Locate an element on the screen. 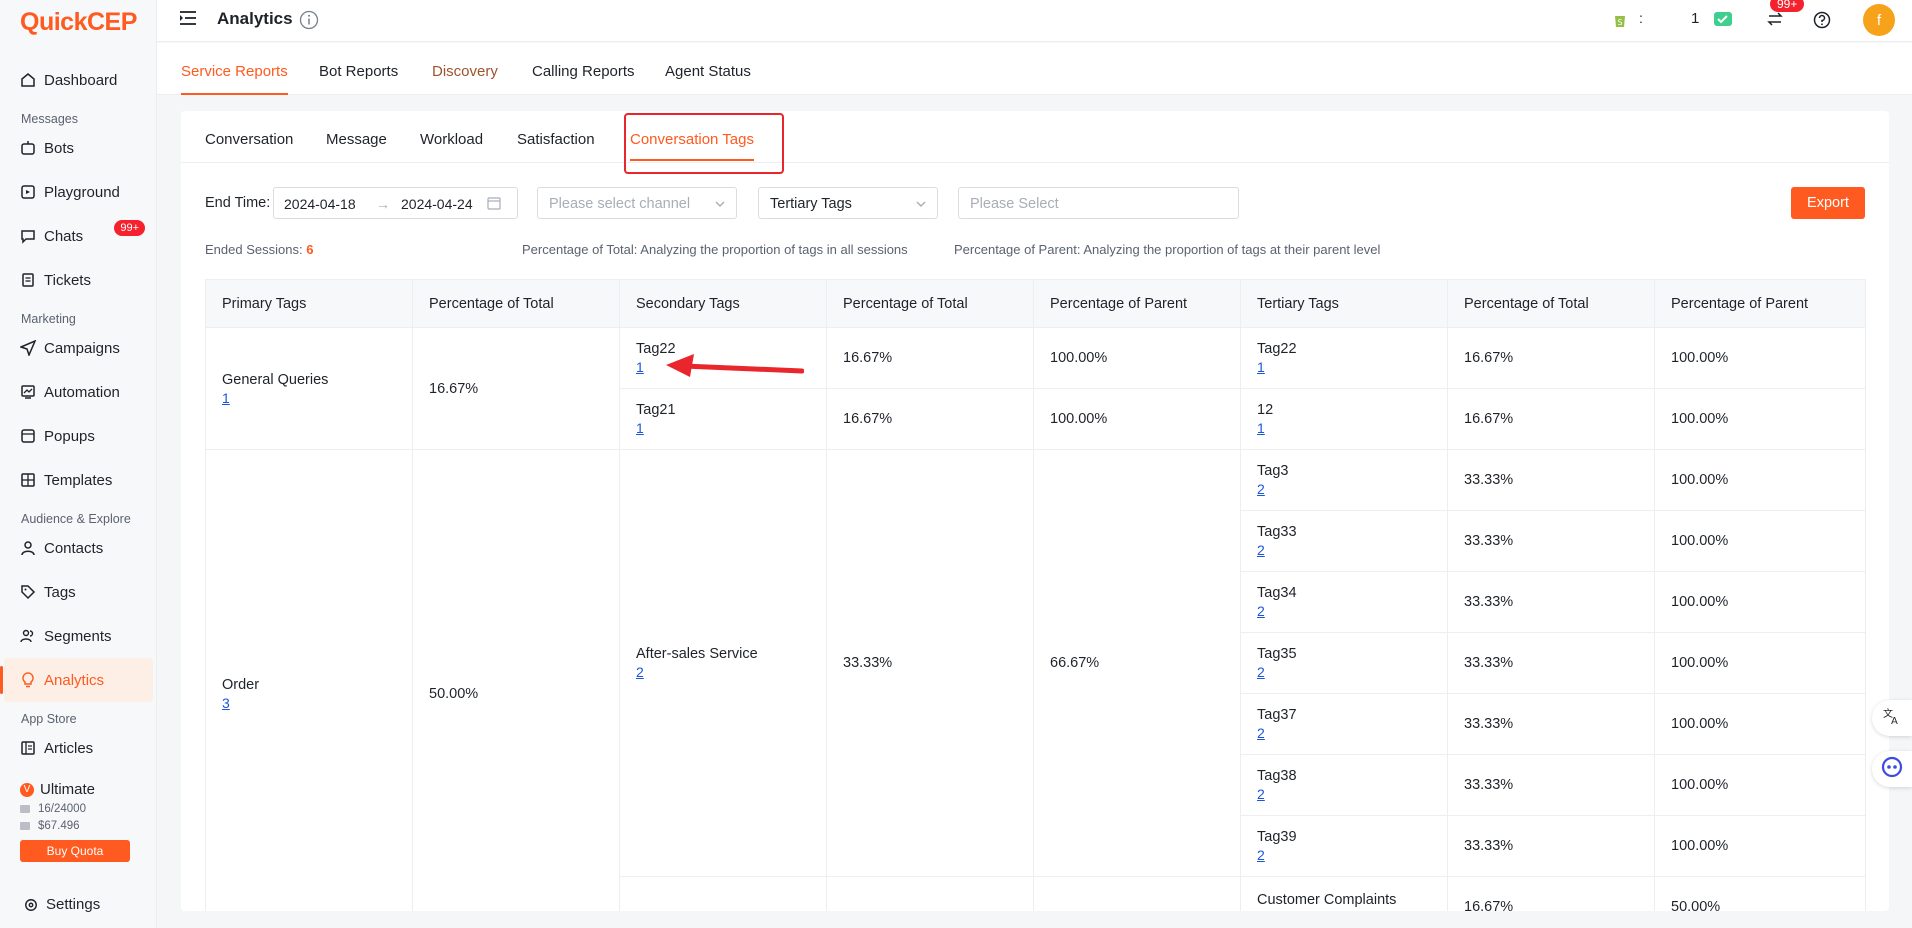 Image resolution: width=1912 pixels, height=928 pixels. header-secondary-pct-parent: Percentage of Parent is located at coordinates (1137, 303).